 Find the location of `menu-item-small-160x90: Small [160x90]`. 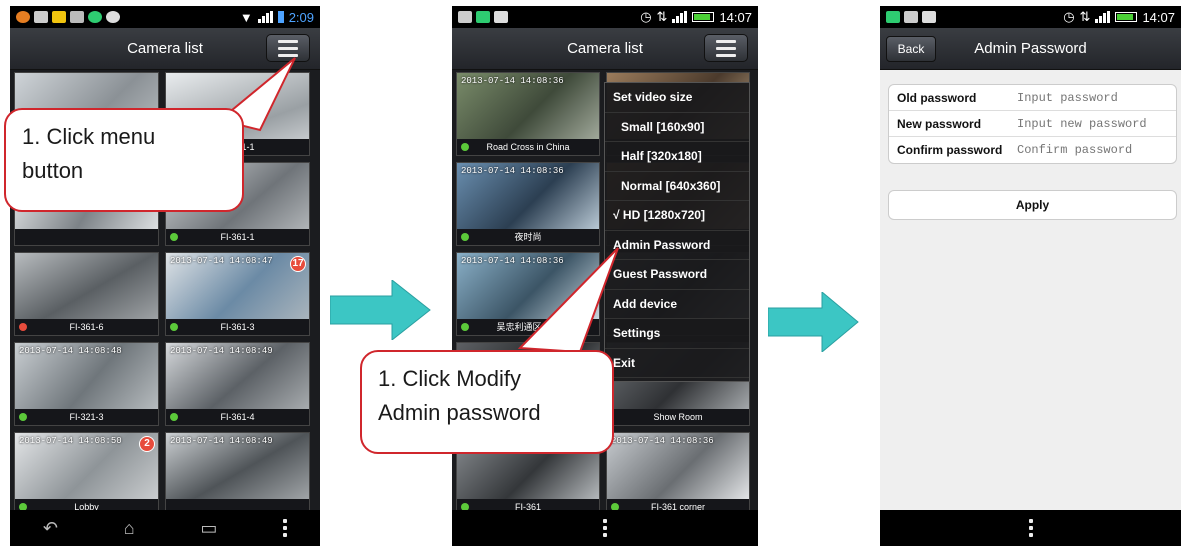

menu-item-small-160x90: Small [160x90] is located at coordinates (677, 127).